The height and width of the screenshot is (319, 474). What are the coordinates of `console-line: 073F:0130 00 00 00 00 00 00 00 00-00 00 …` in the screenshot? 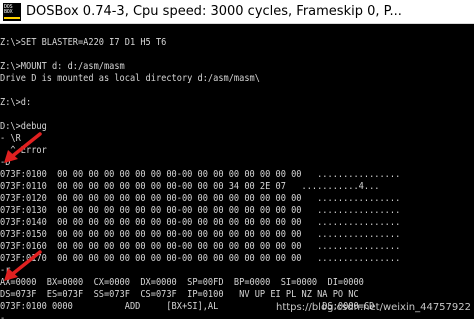 It's located at (200, 210).